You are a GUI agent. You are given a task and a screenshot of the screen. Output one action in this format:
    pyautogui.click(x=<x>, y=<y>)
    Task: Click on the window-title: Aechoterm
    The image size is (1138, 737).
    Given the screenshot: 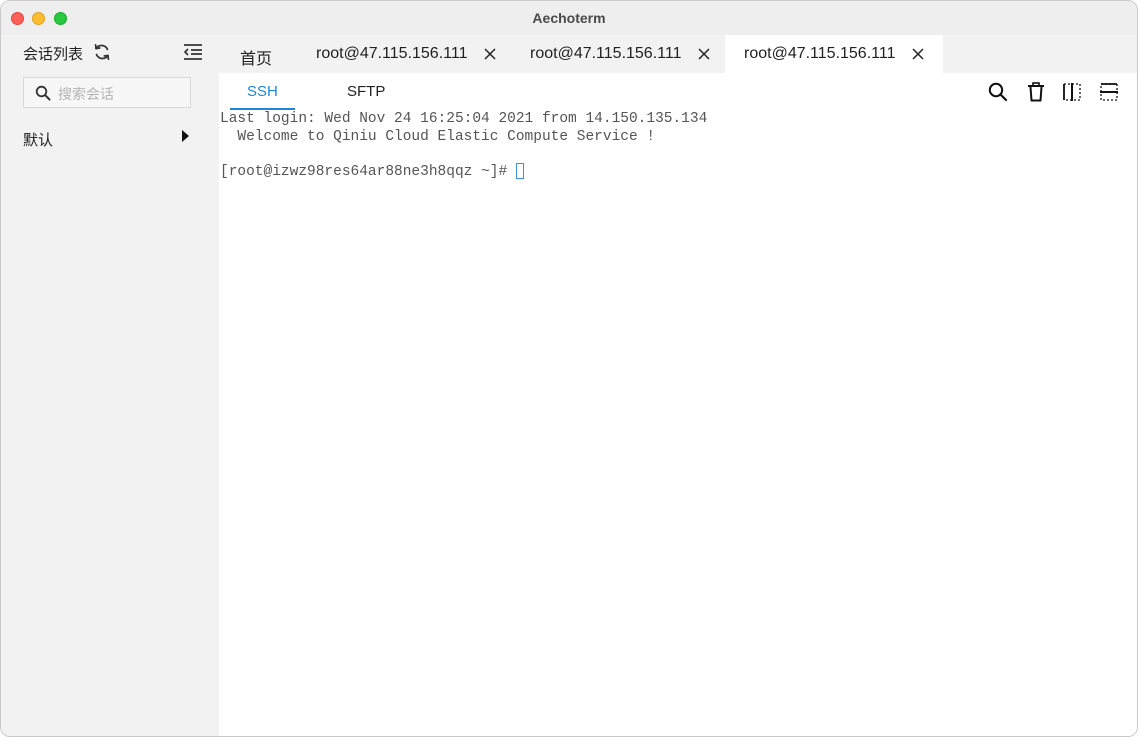 What is the action you would take?
    pyautogui.click(x=569, y=18)
    